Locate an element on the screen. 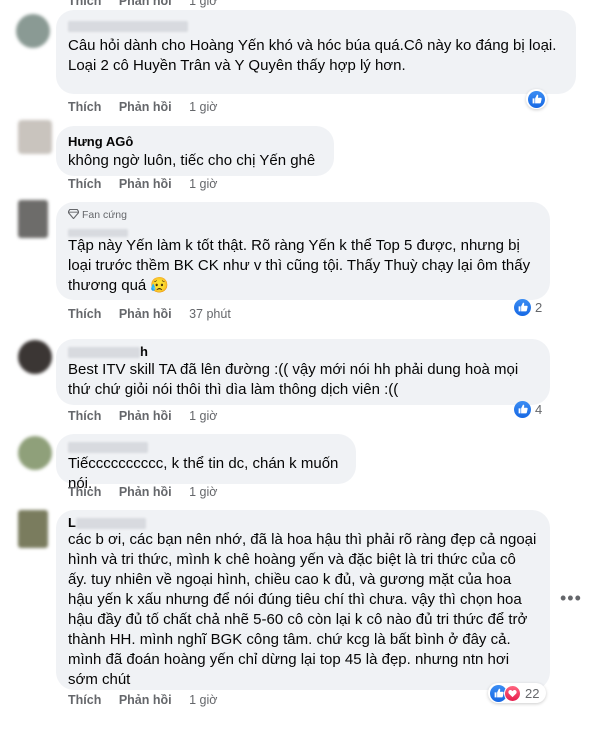 The height and width of the screenshot is (732, 593). commenter-name: Hưng AGô is located at coordinates (195, 142).